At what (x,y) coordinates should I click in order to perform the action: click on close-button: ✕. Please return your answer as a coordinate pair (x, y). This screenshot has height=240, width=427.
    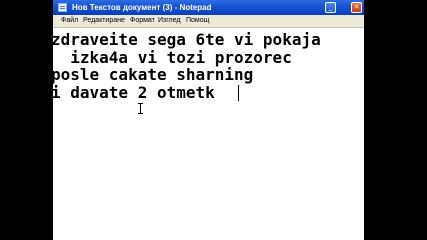
    Looking at the image, I should click on (356, 7).